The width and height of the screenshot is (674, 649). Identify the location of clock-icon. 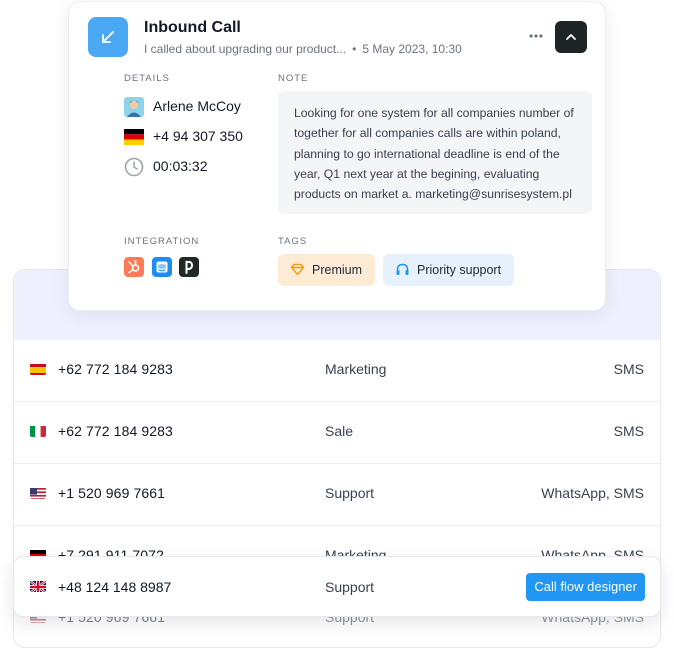
(134, 167).